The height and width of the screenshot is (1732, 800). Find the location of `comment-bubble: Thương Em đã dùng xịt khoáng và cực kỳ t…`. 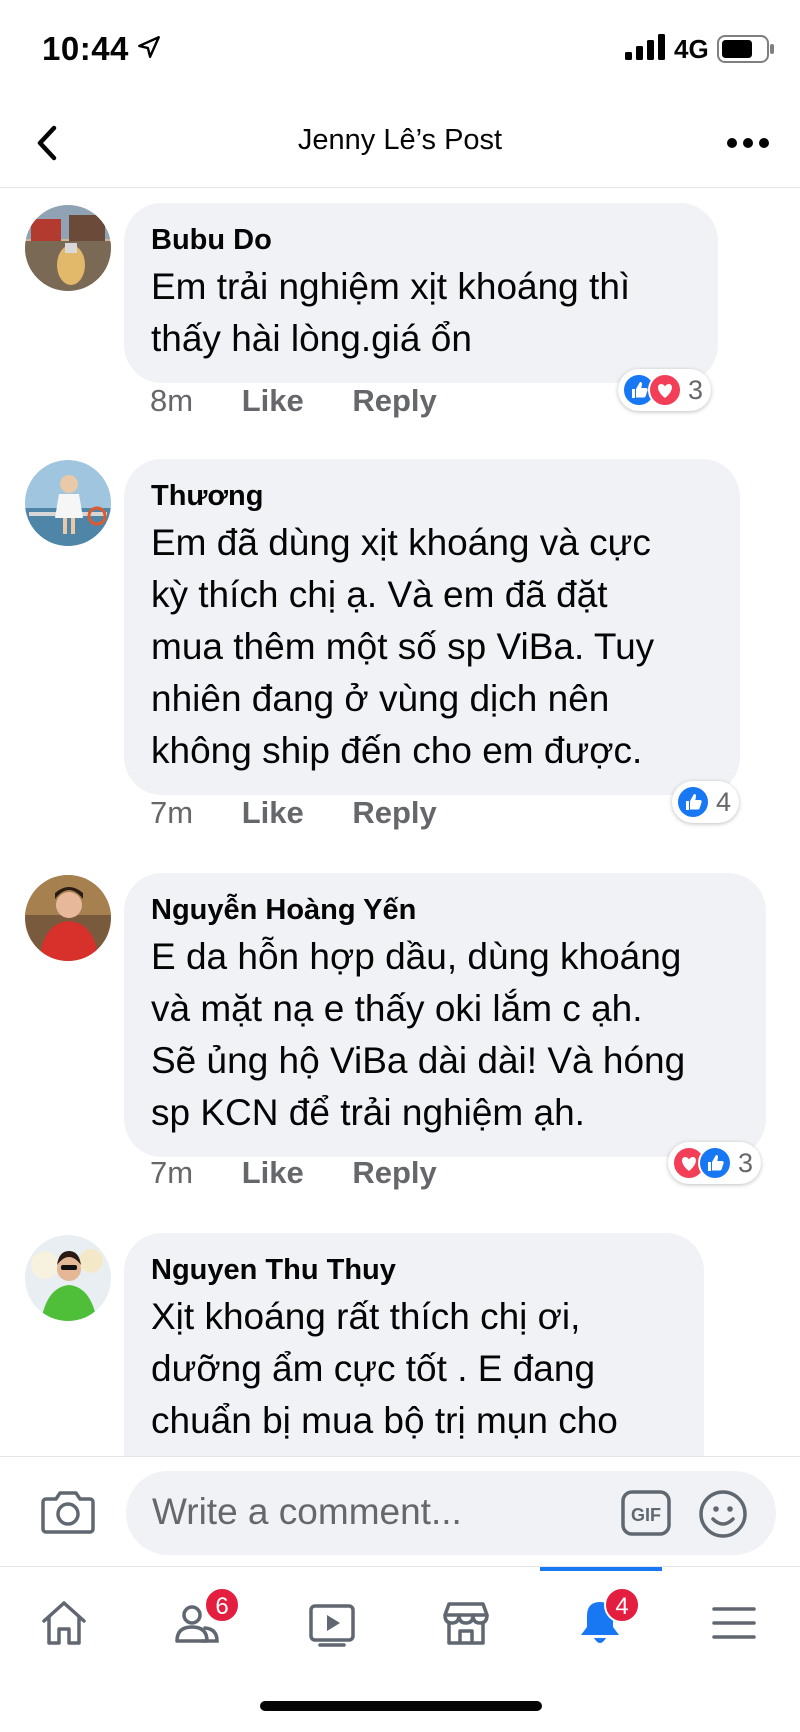

comment-bubble: Thương Em đã dùng xịt khoáng và cực kỳ t… is located at coordinates (432, 627).